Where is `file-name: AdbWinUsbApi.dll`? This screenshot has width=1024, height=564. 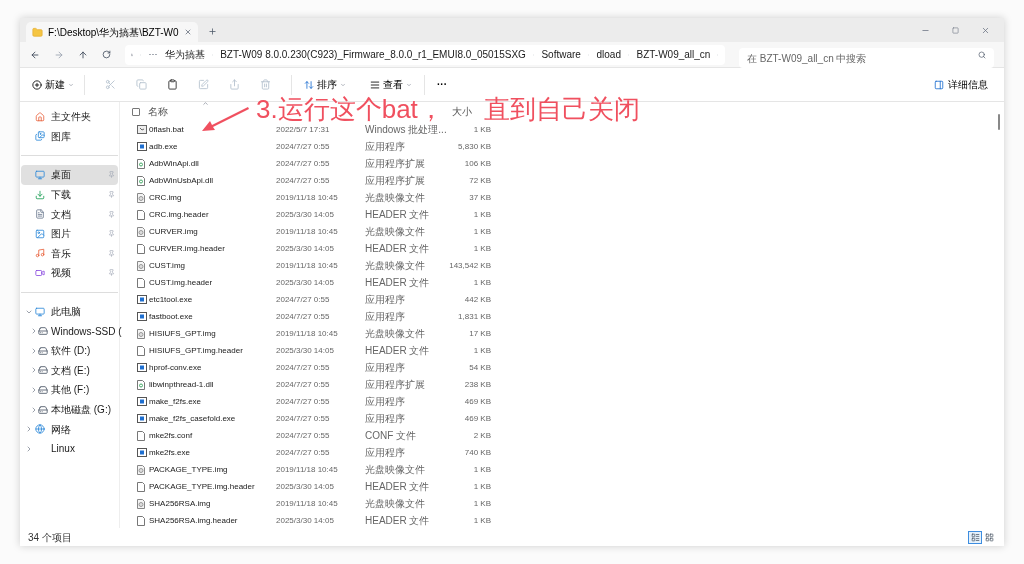 file-name: AdbWinUsbApi.dll is located at coordinates (212, 180).